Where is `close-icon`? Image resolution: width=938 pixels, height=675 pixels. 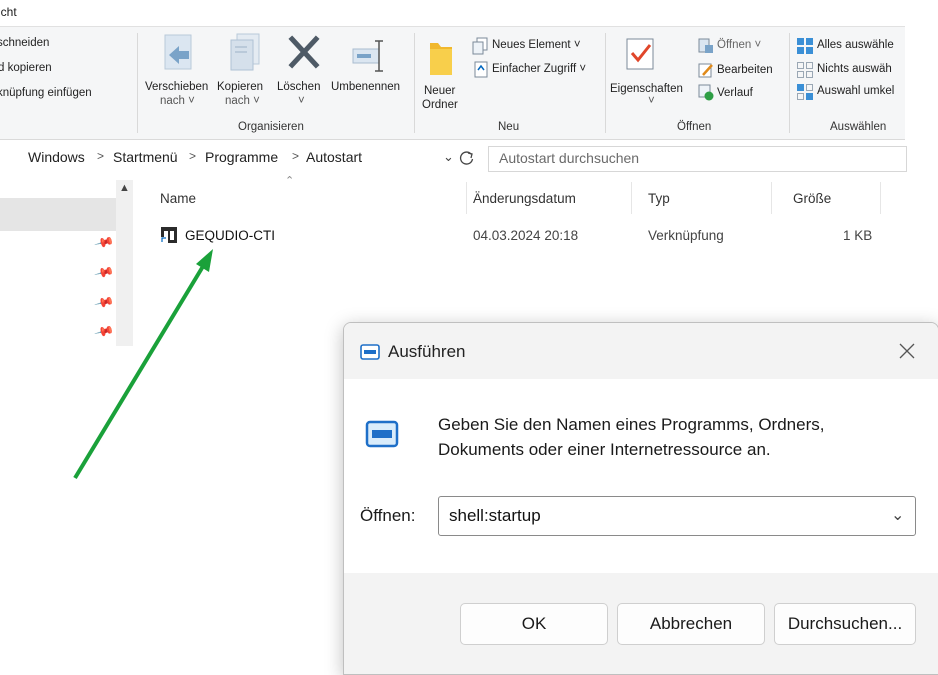 close-icon is located at coordinates (907, 351).